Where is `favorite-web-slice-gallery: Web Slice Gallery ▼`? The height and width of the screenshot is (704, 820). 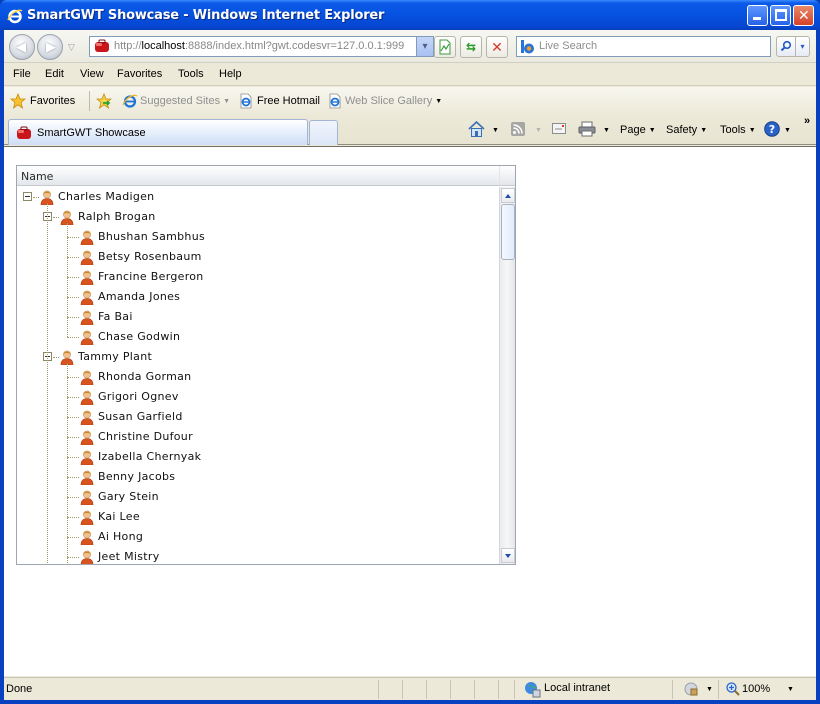
favorite-web-slice-gallery: Web Slice Gallery ▼ is located at coordinates (393, 101).